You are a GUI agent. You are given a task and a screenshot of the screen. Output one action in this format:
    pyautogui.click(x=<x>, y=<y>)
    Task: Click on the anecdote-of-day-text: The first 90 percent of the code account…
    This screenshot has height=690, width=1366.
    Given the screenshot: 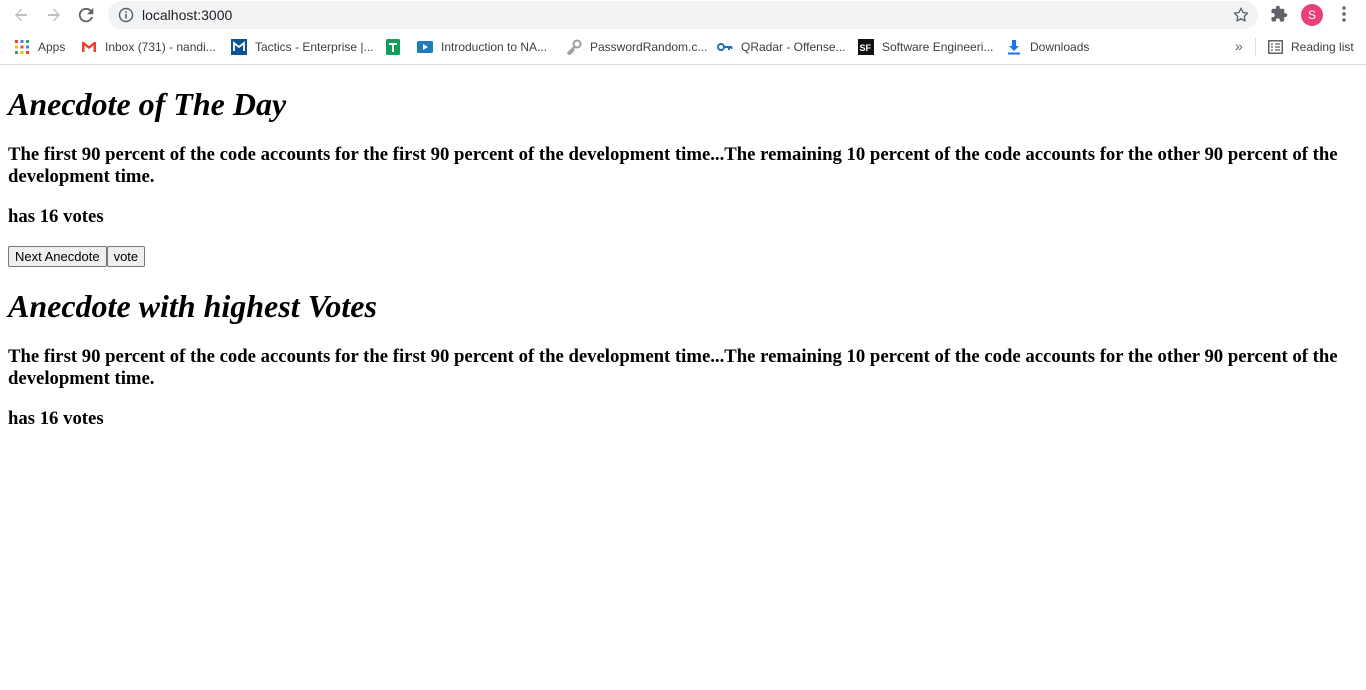 What is the action you would take?
    pyautogui.click(x=673, y=165)
    